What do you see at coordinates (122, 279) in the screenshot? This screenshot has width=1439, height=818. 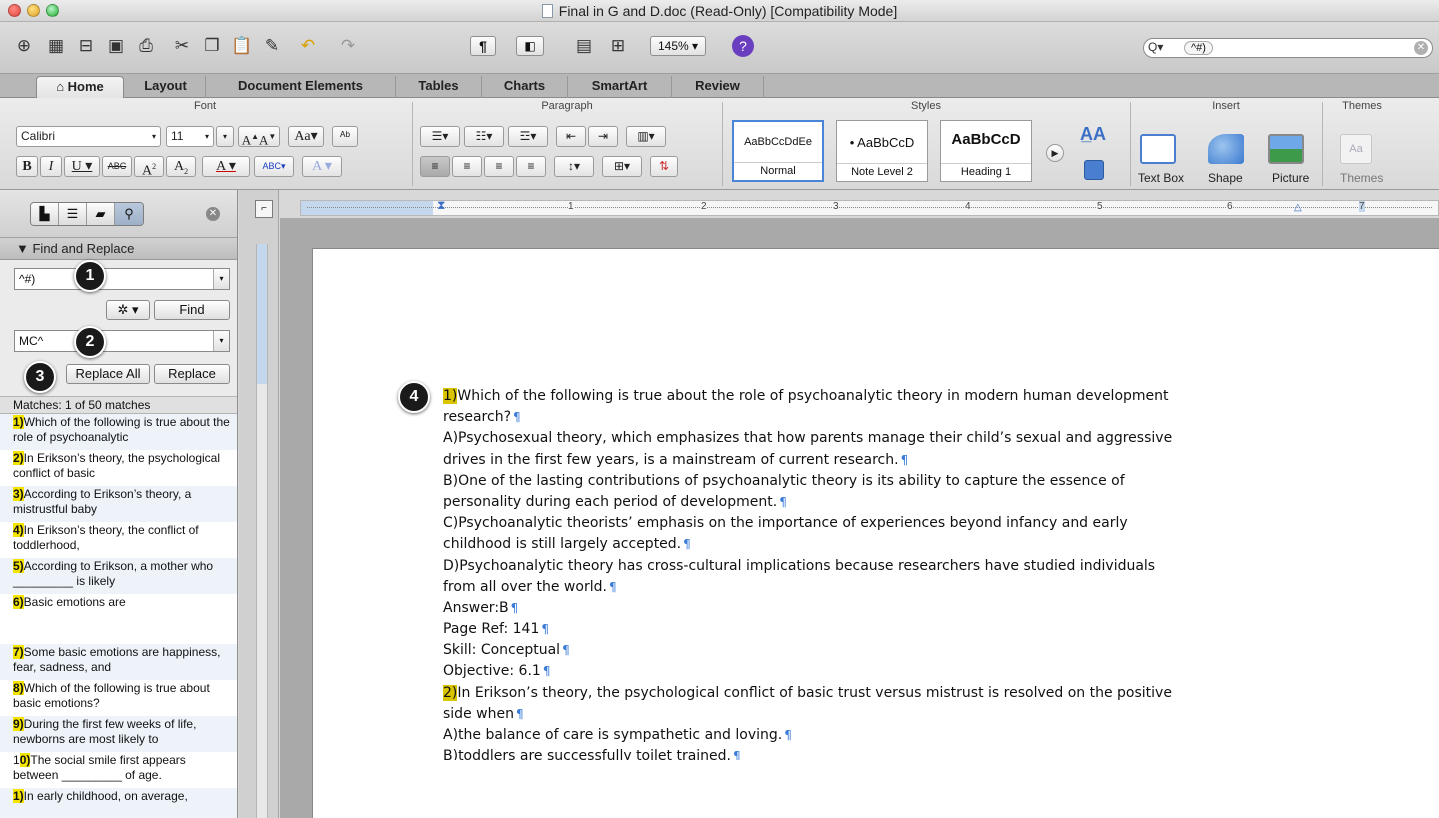 I see `find-field: ^#) ▾` at bounding box center [122, 279].